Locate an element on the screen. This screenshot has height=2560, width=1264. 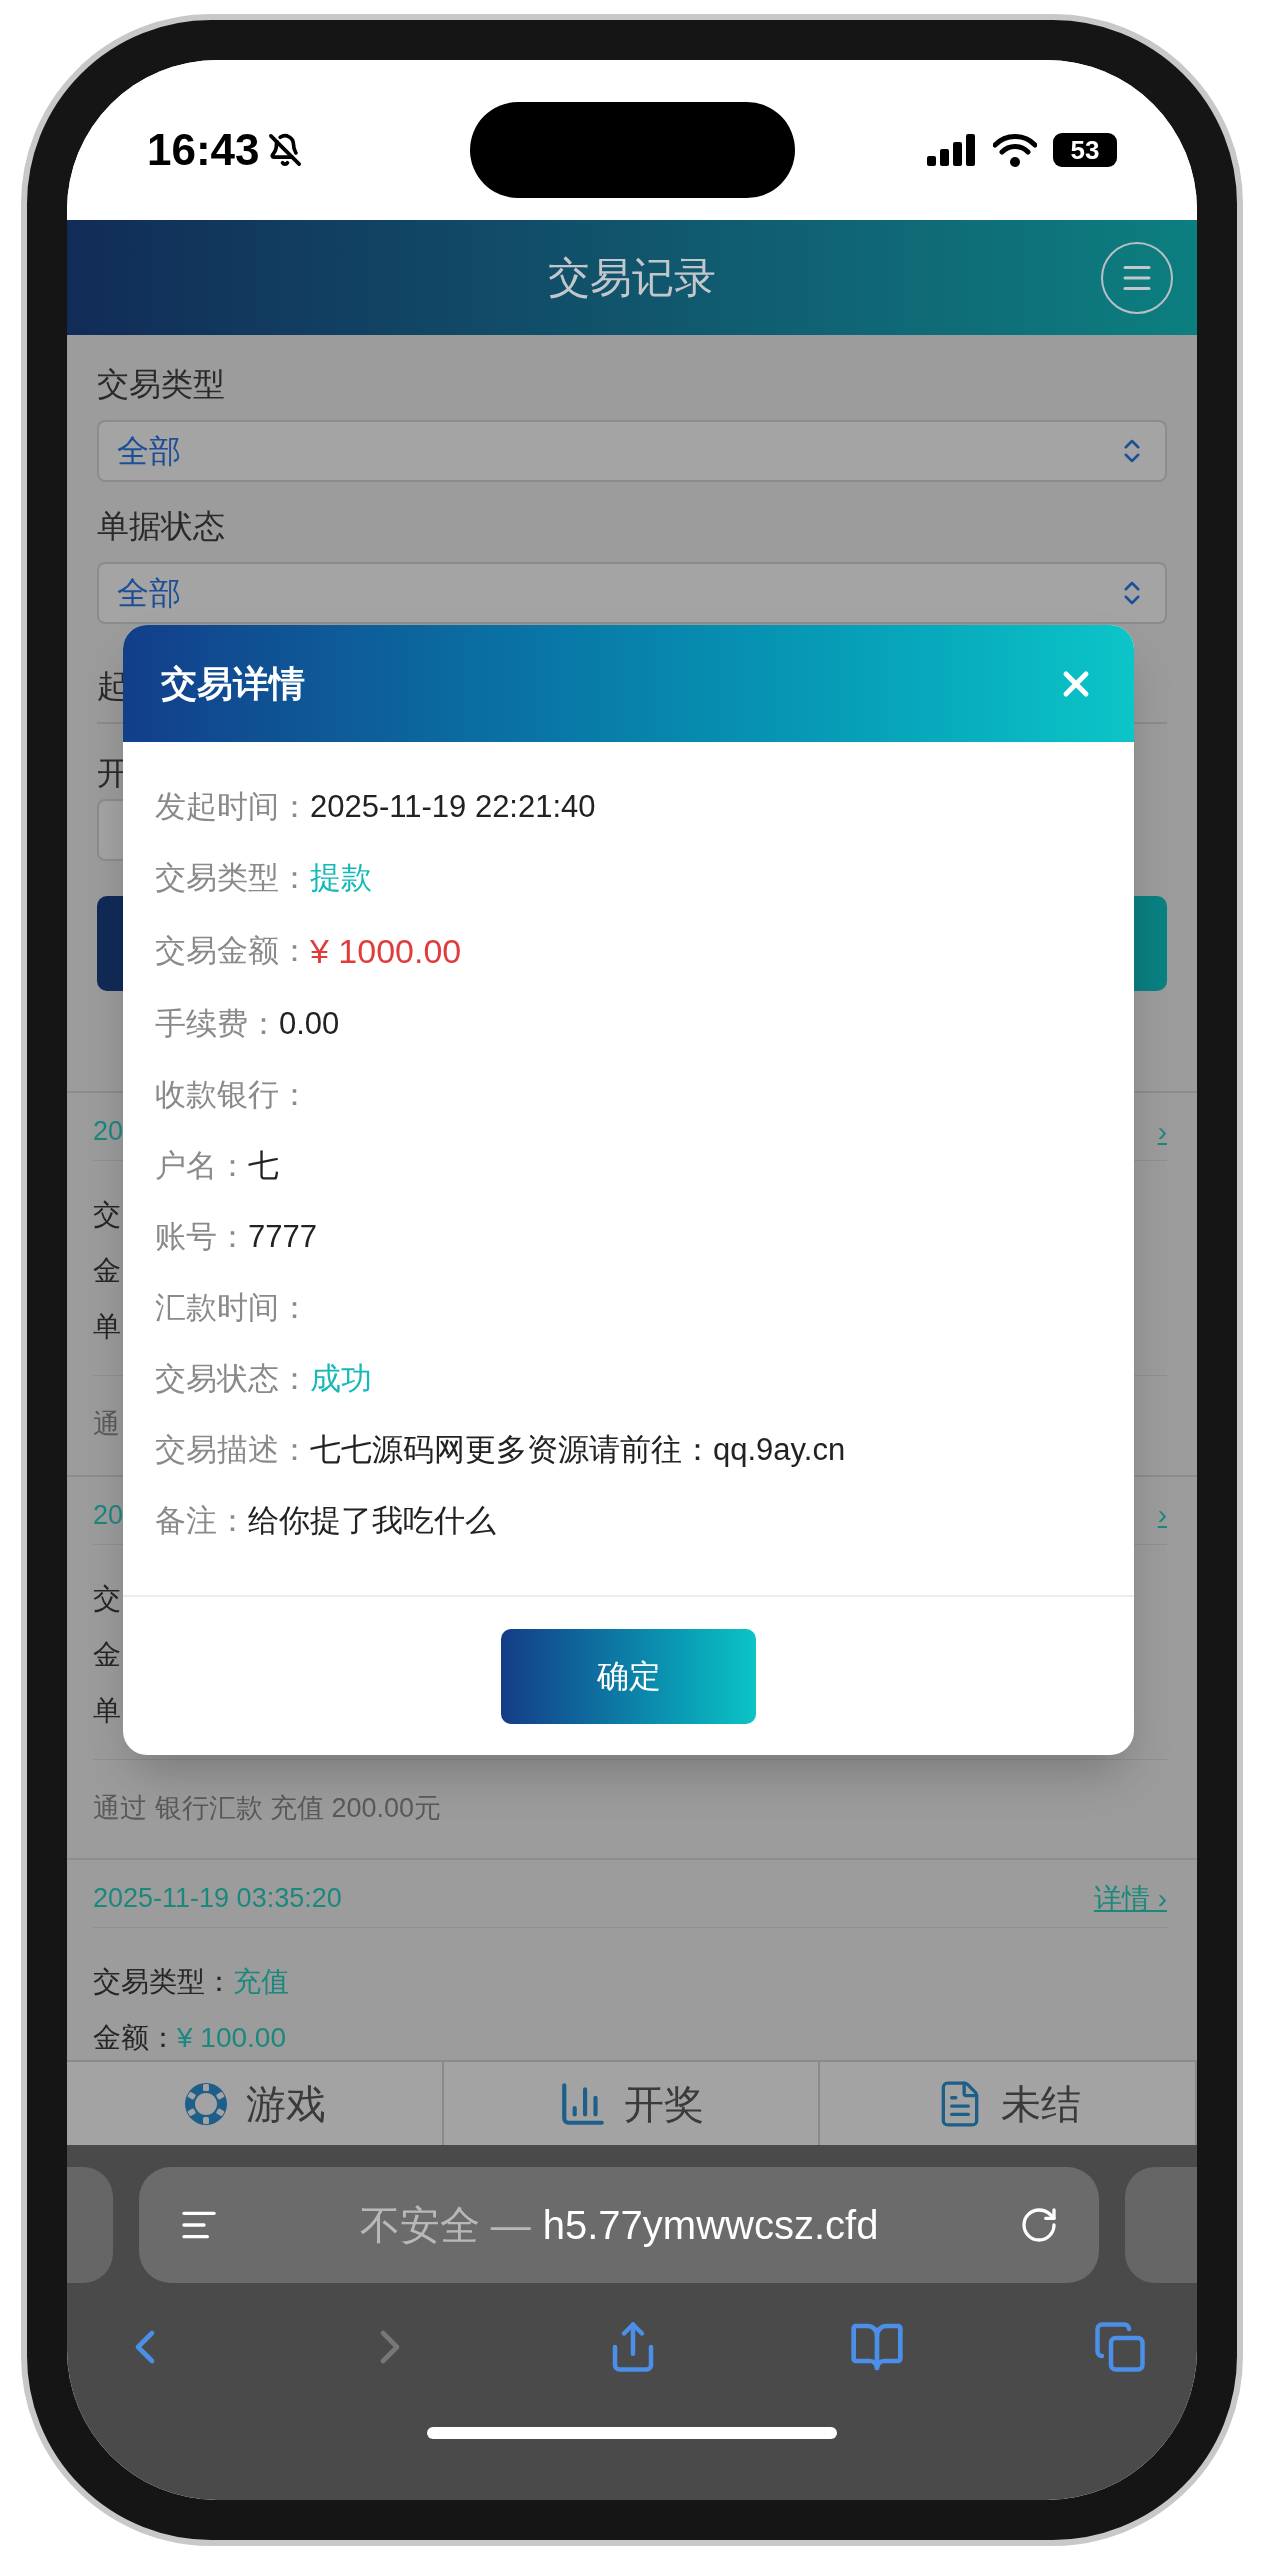
detail-value: 七 is located at coordinates (263, 1166).